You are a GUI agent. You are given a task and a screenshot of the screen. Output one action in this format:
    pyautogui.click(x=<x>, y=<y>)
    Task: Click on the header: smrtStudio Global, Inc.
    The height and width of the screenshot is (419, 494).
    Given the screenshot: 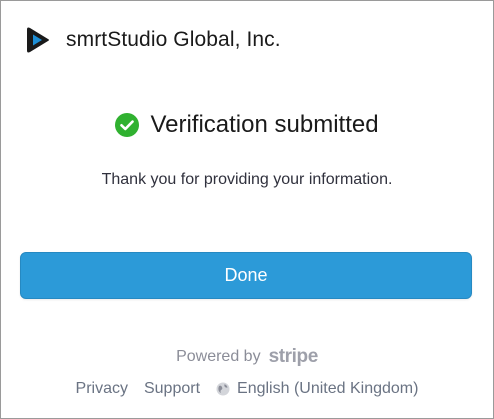 What is the action you would take?
    pyautogui.click(x=153, y=40)
    